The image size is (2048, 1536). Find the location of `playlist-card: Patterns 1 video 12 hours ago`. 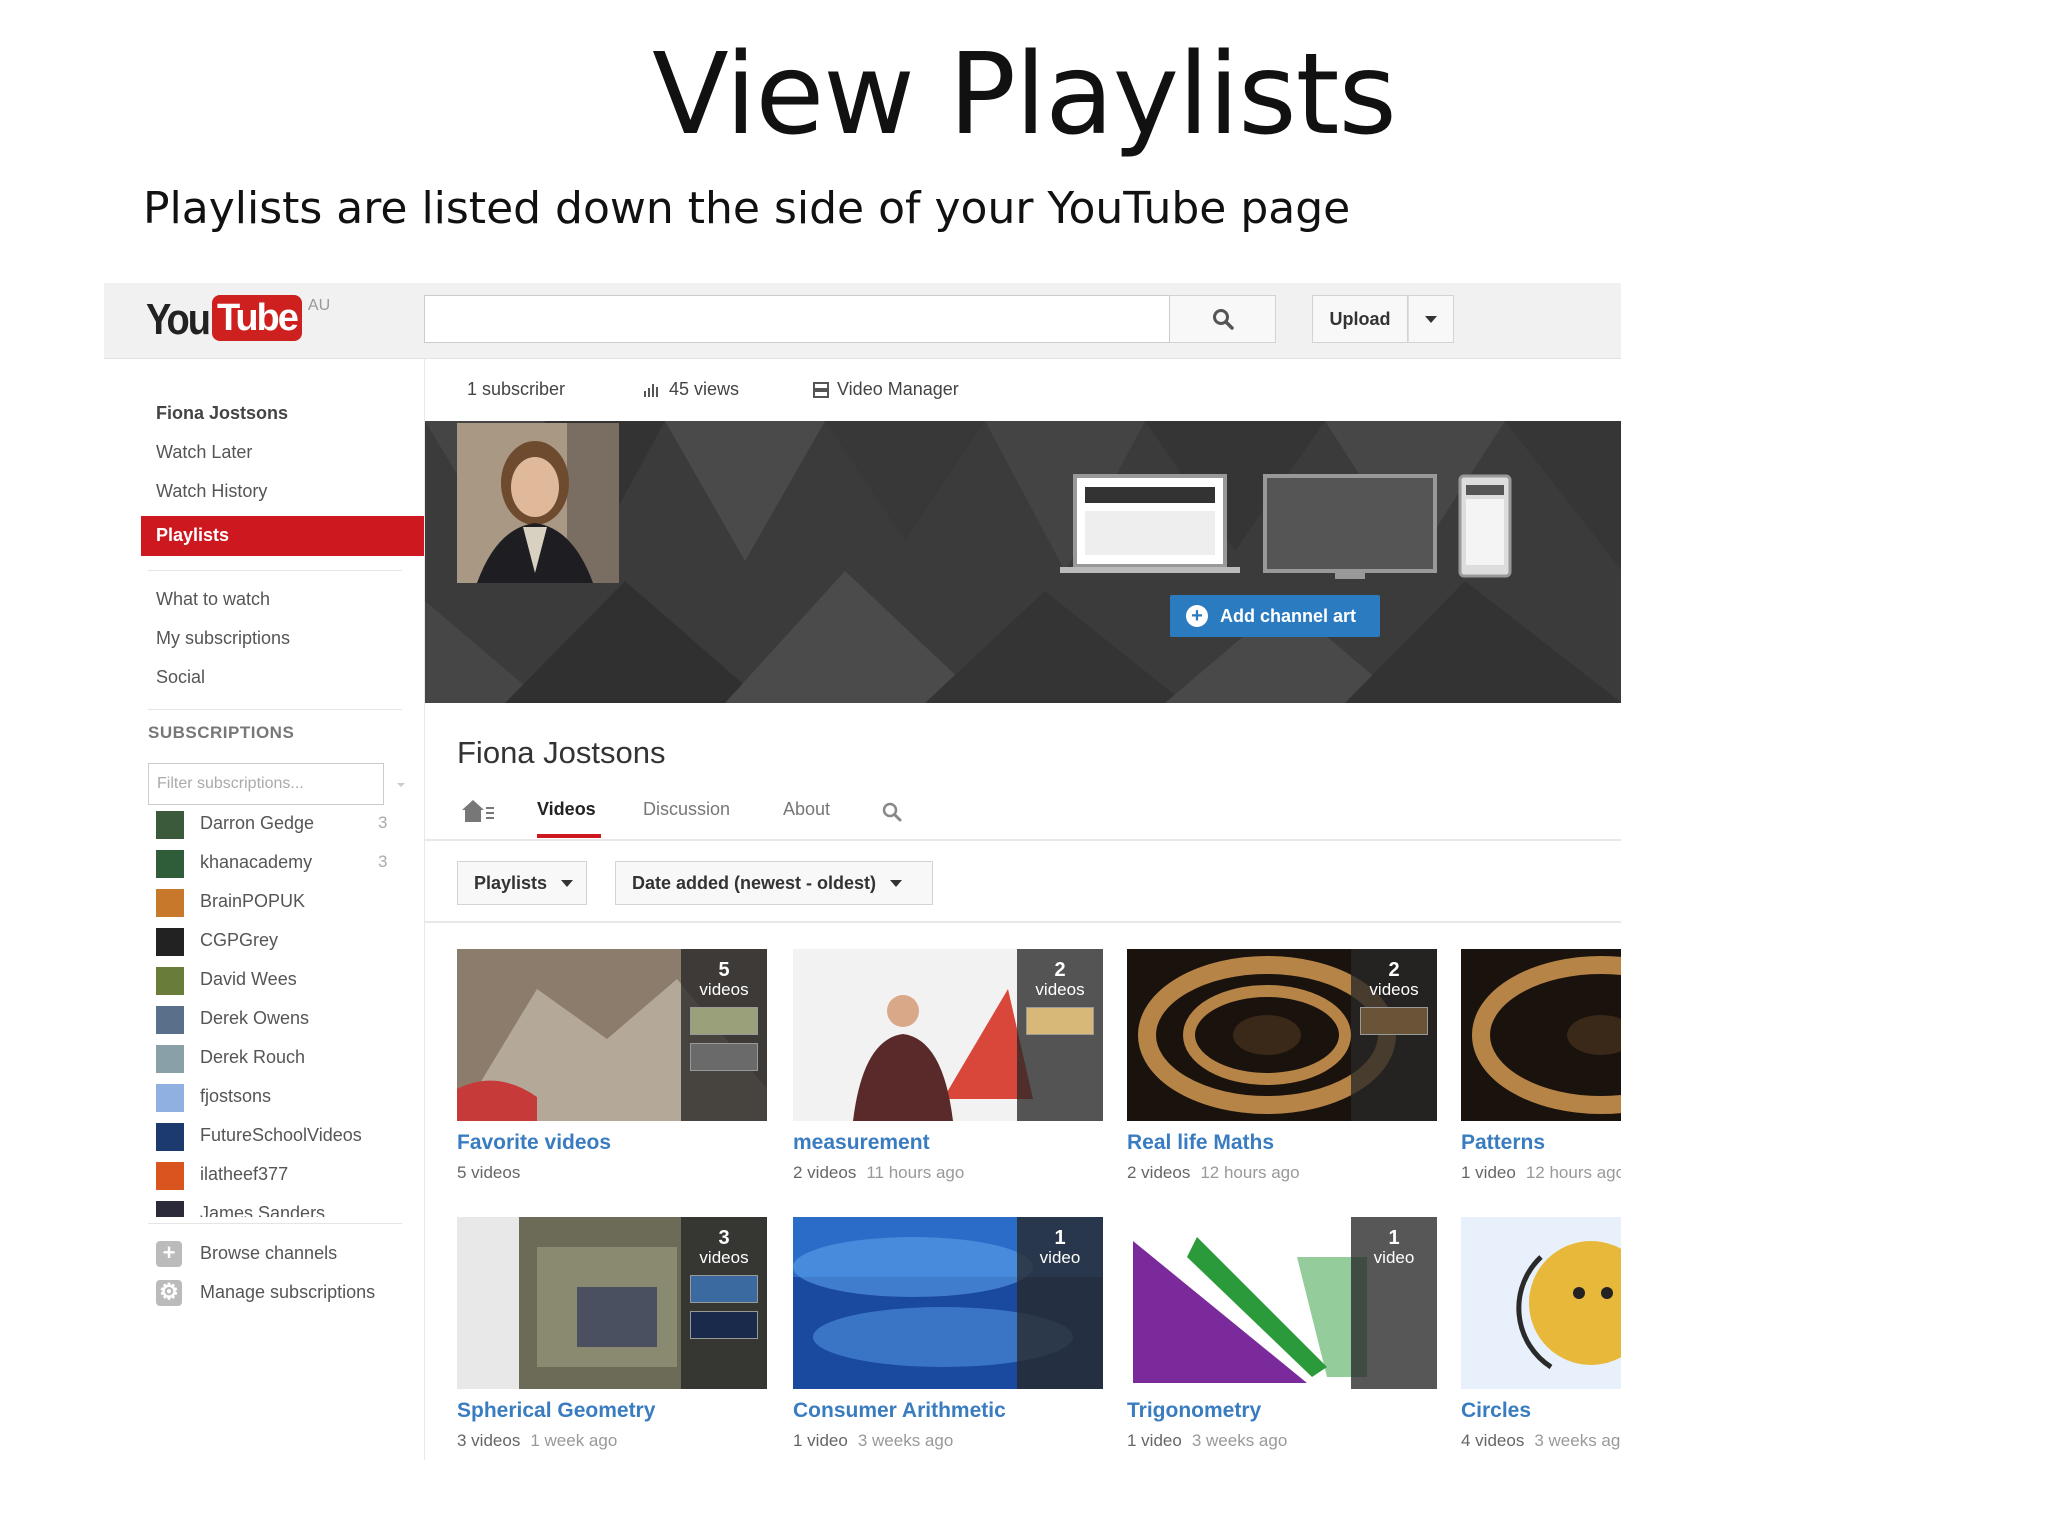

playlist-card: Patterns 1 video 12 hours ago is located at coordinates (1541, 1066).